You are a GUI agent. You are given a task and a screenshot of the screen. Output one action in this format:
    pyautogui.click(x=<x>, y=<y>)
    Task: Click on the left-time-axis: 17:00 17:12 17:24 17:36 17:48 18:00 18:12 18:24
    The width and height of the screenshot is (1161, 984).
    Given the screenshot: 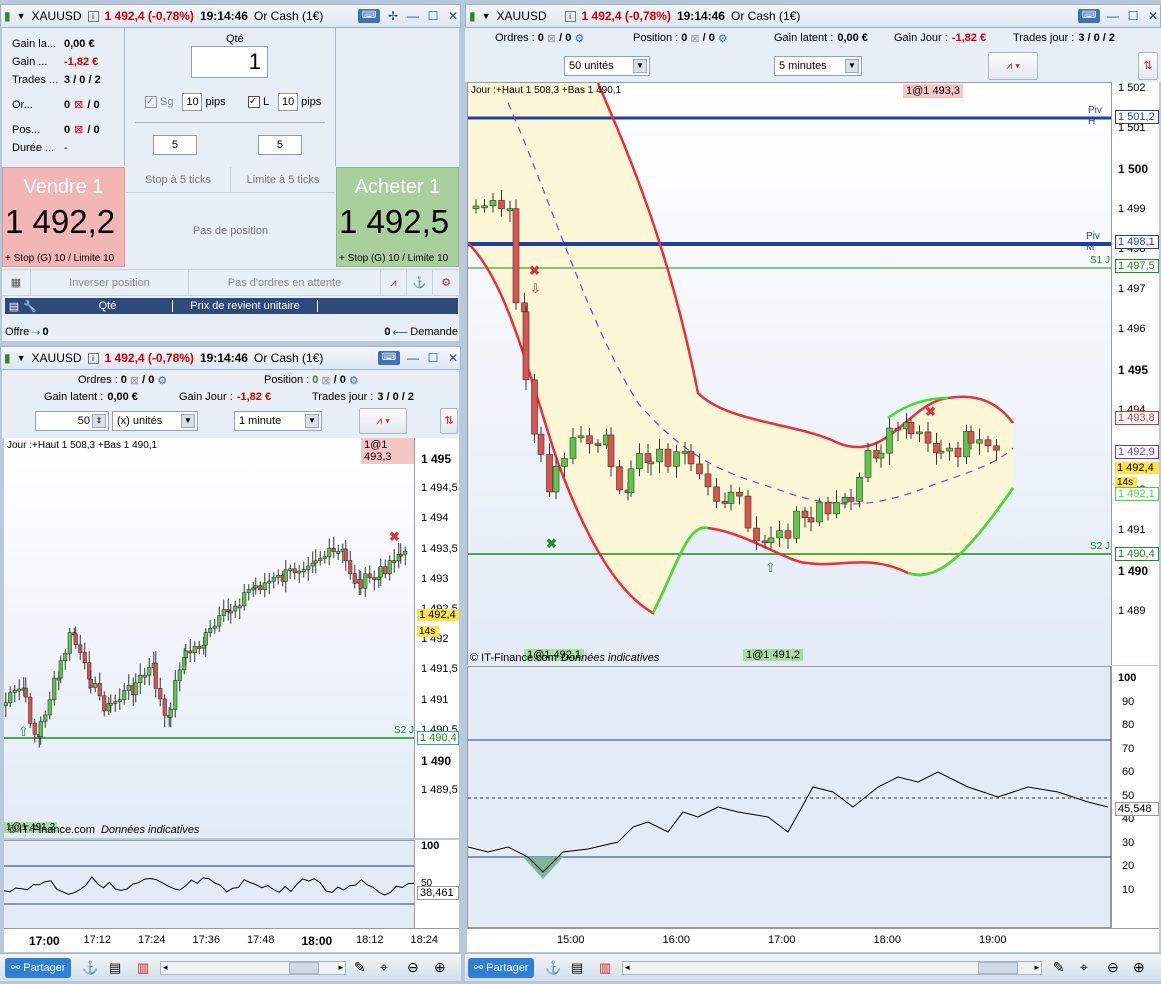 What is the action you would take?
    pyautogui.click(x=231, y=940)
    